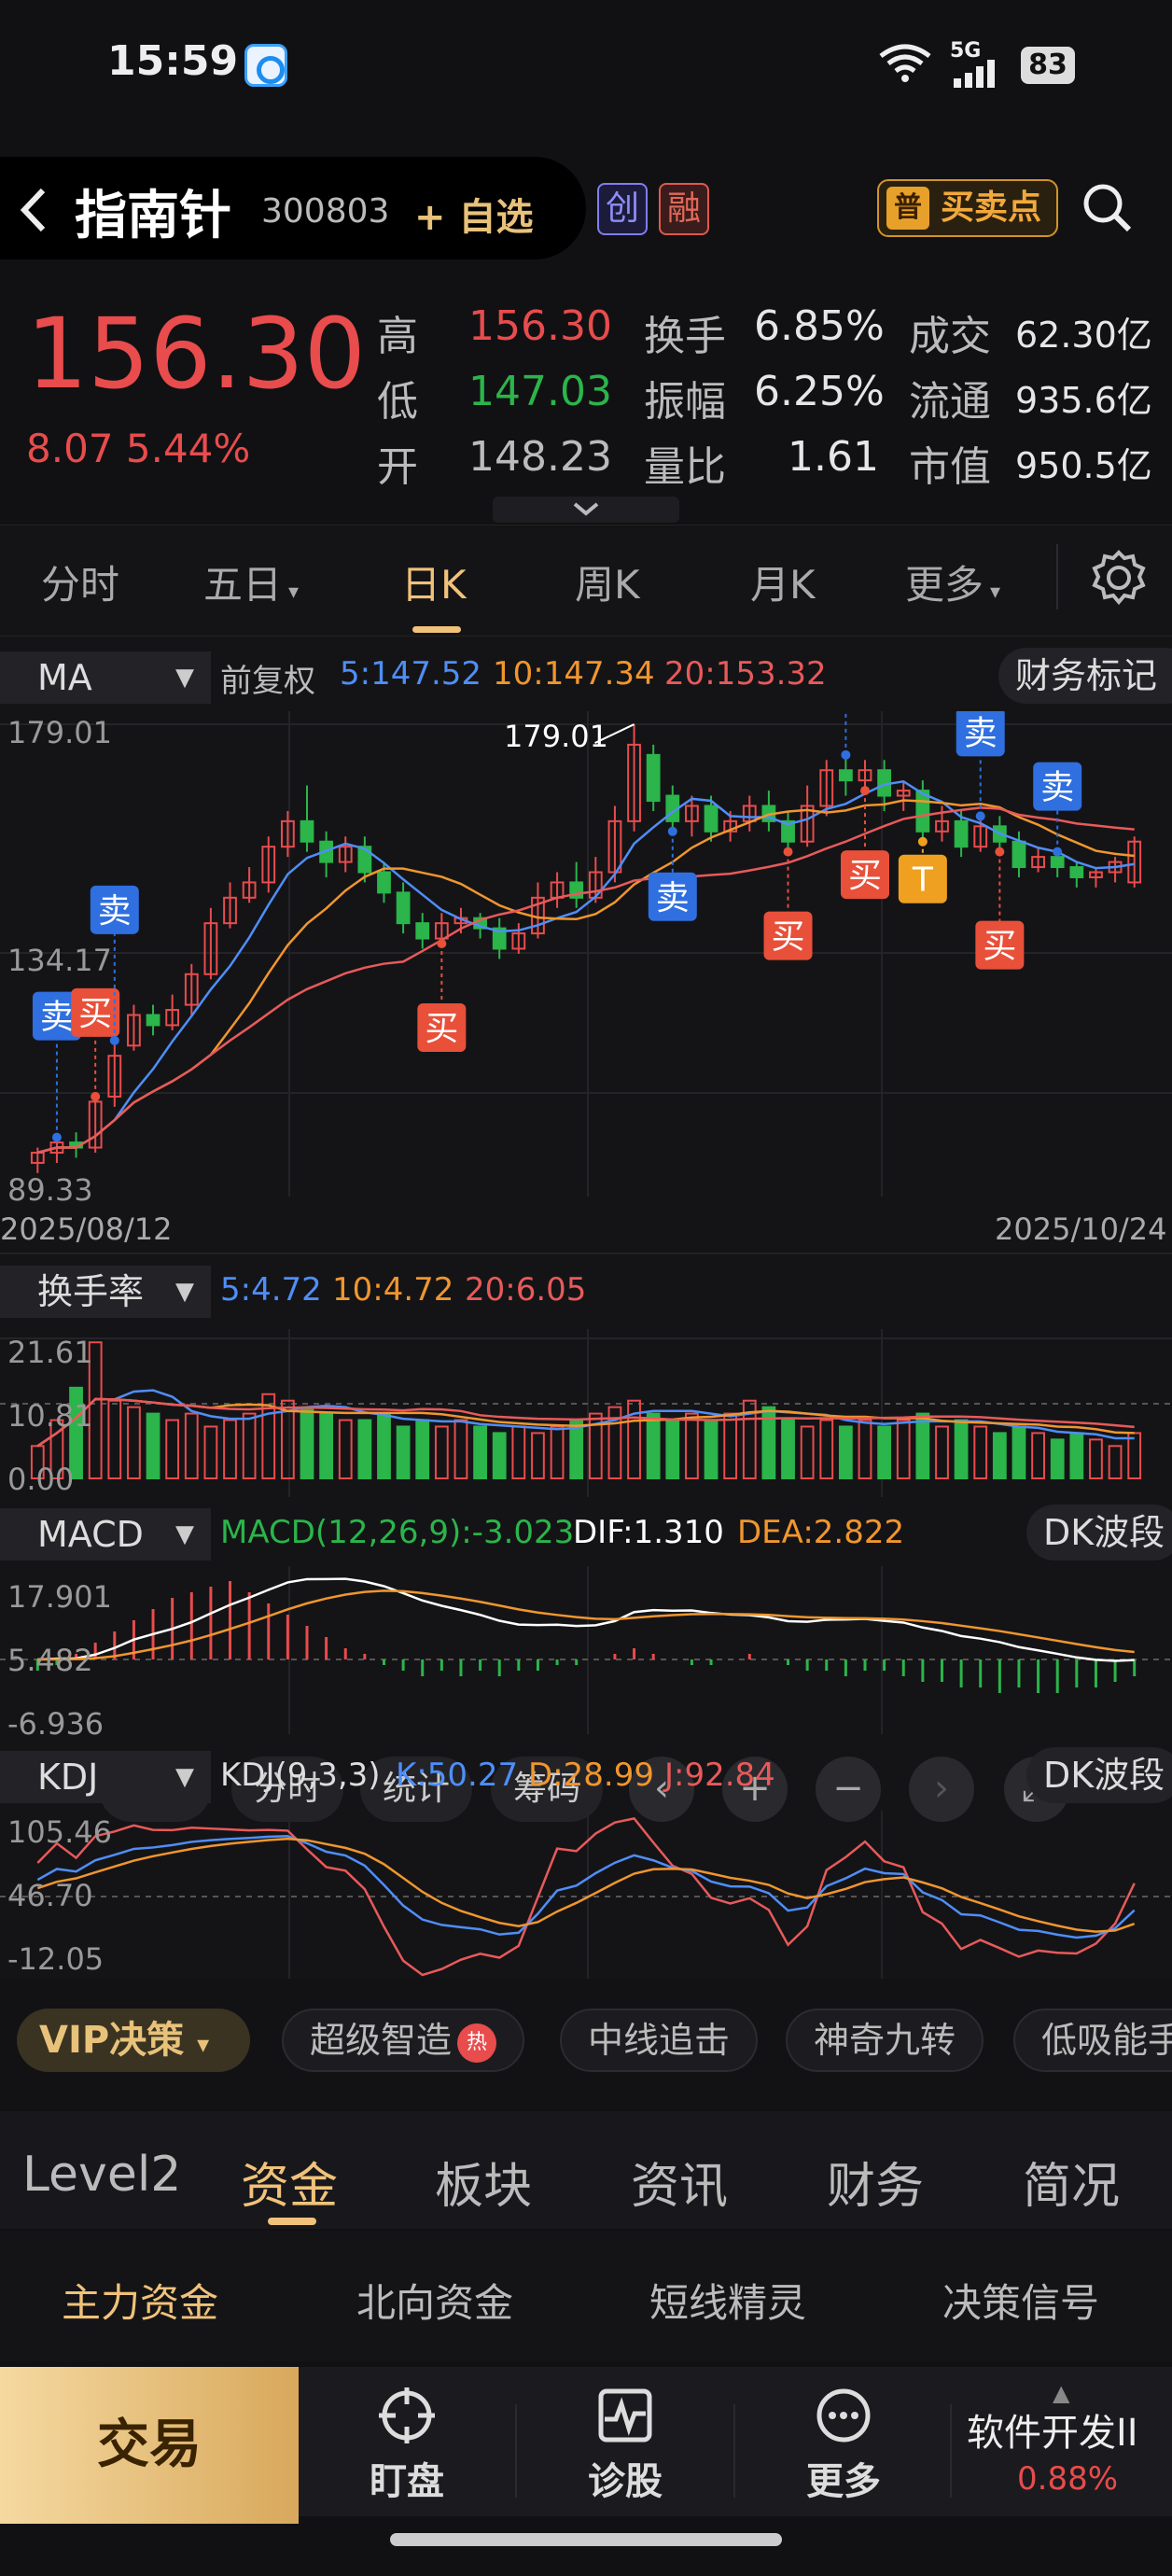 The width and height of the screenshot is (1172, 2576). Describe the element at coordinates (684, 209) in the screenshot. I see `margin-tag: 融` at that location.